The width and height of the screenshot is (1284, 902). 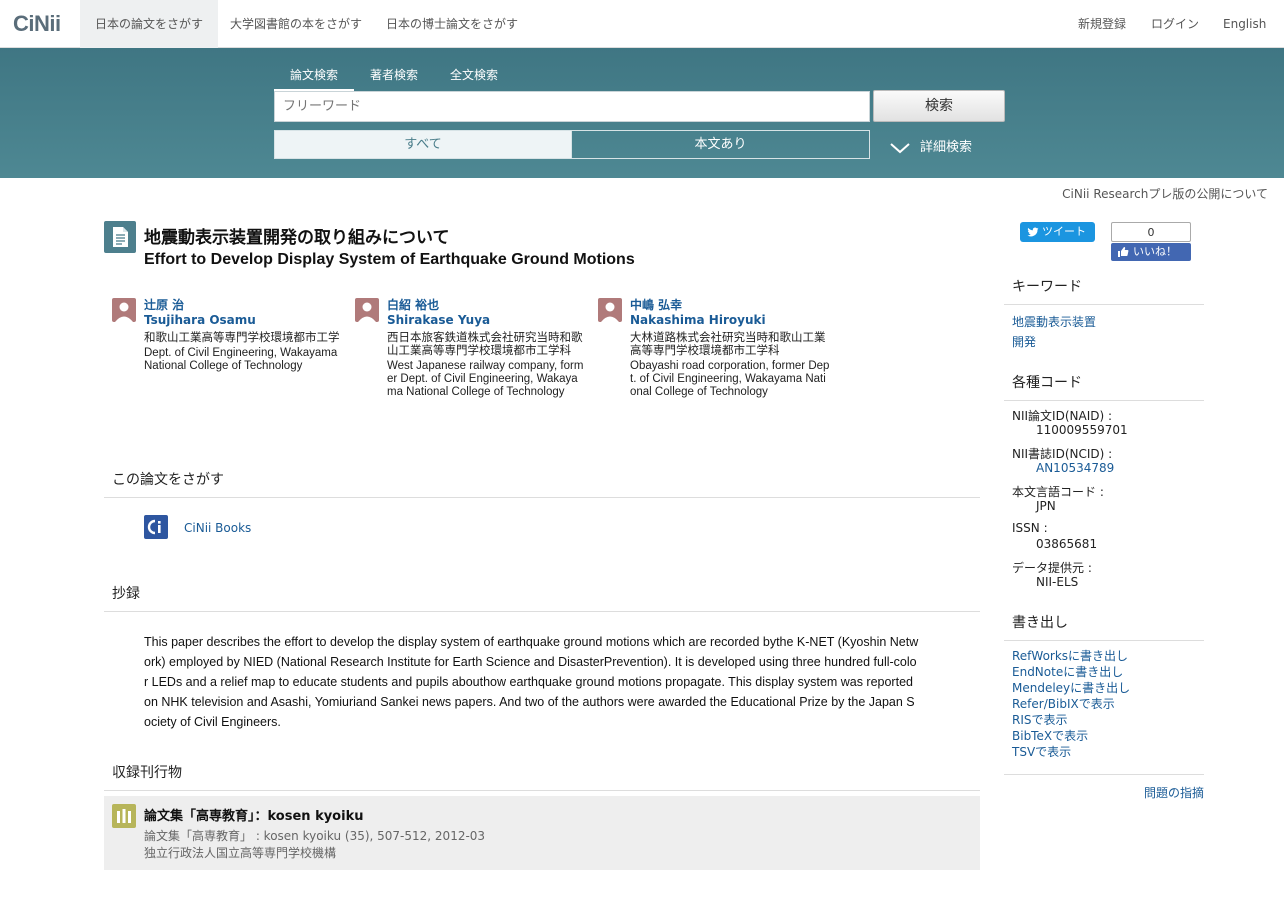 What do you see at coordinates (730, 320) in the screenshot?
I see `author-name-en: Nakashima Hiroyuki` at bounding box center [730, 320].